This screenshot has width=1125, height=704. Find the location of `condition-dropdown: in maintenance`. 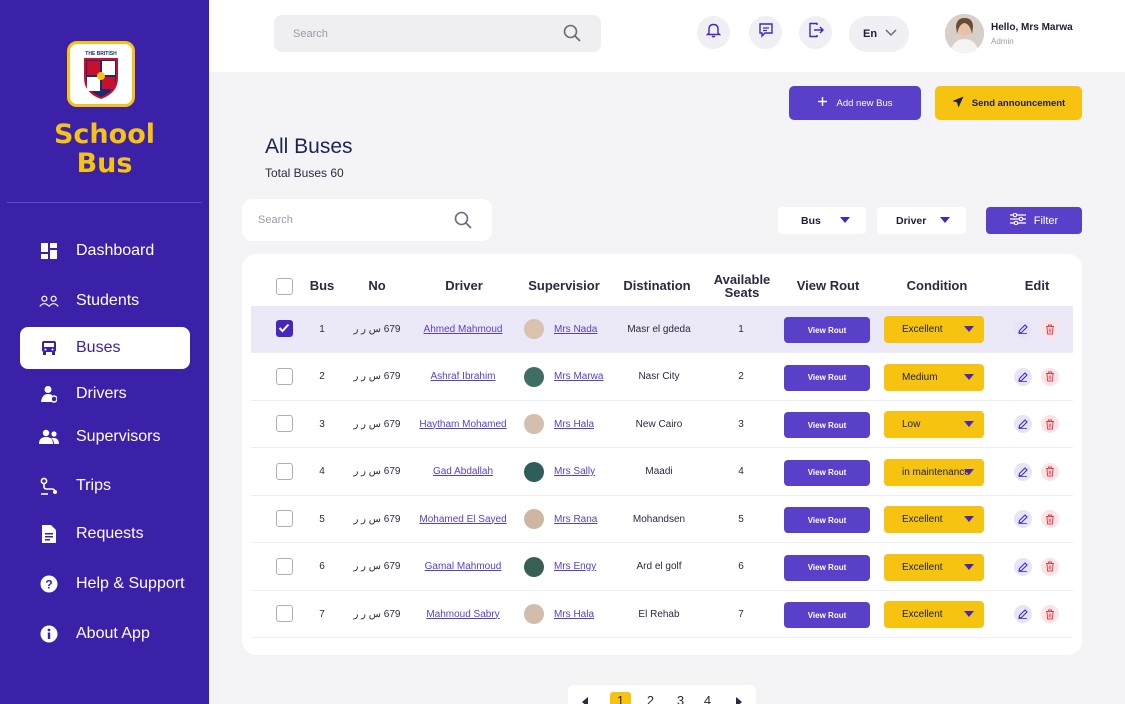

condition-dropdown: in maintenance is located at coordinates (934, 472).